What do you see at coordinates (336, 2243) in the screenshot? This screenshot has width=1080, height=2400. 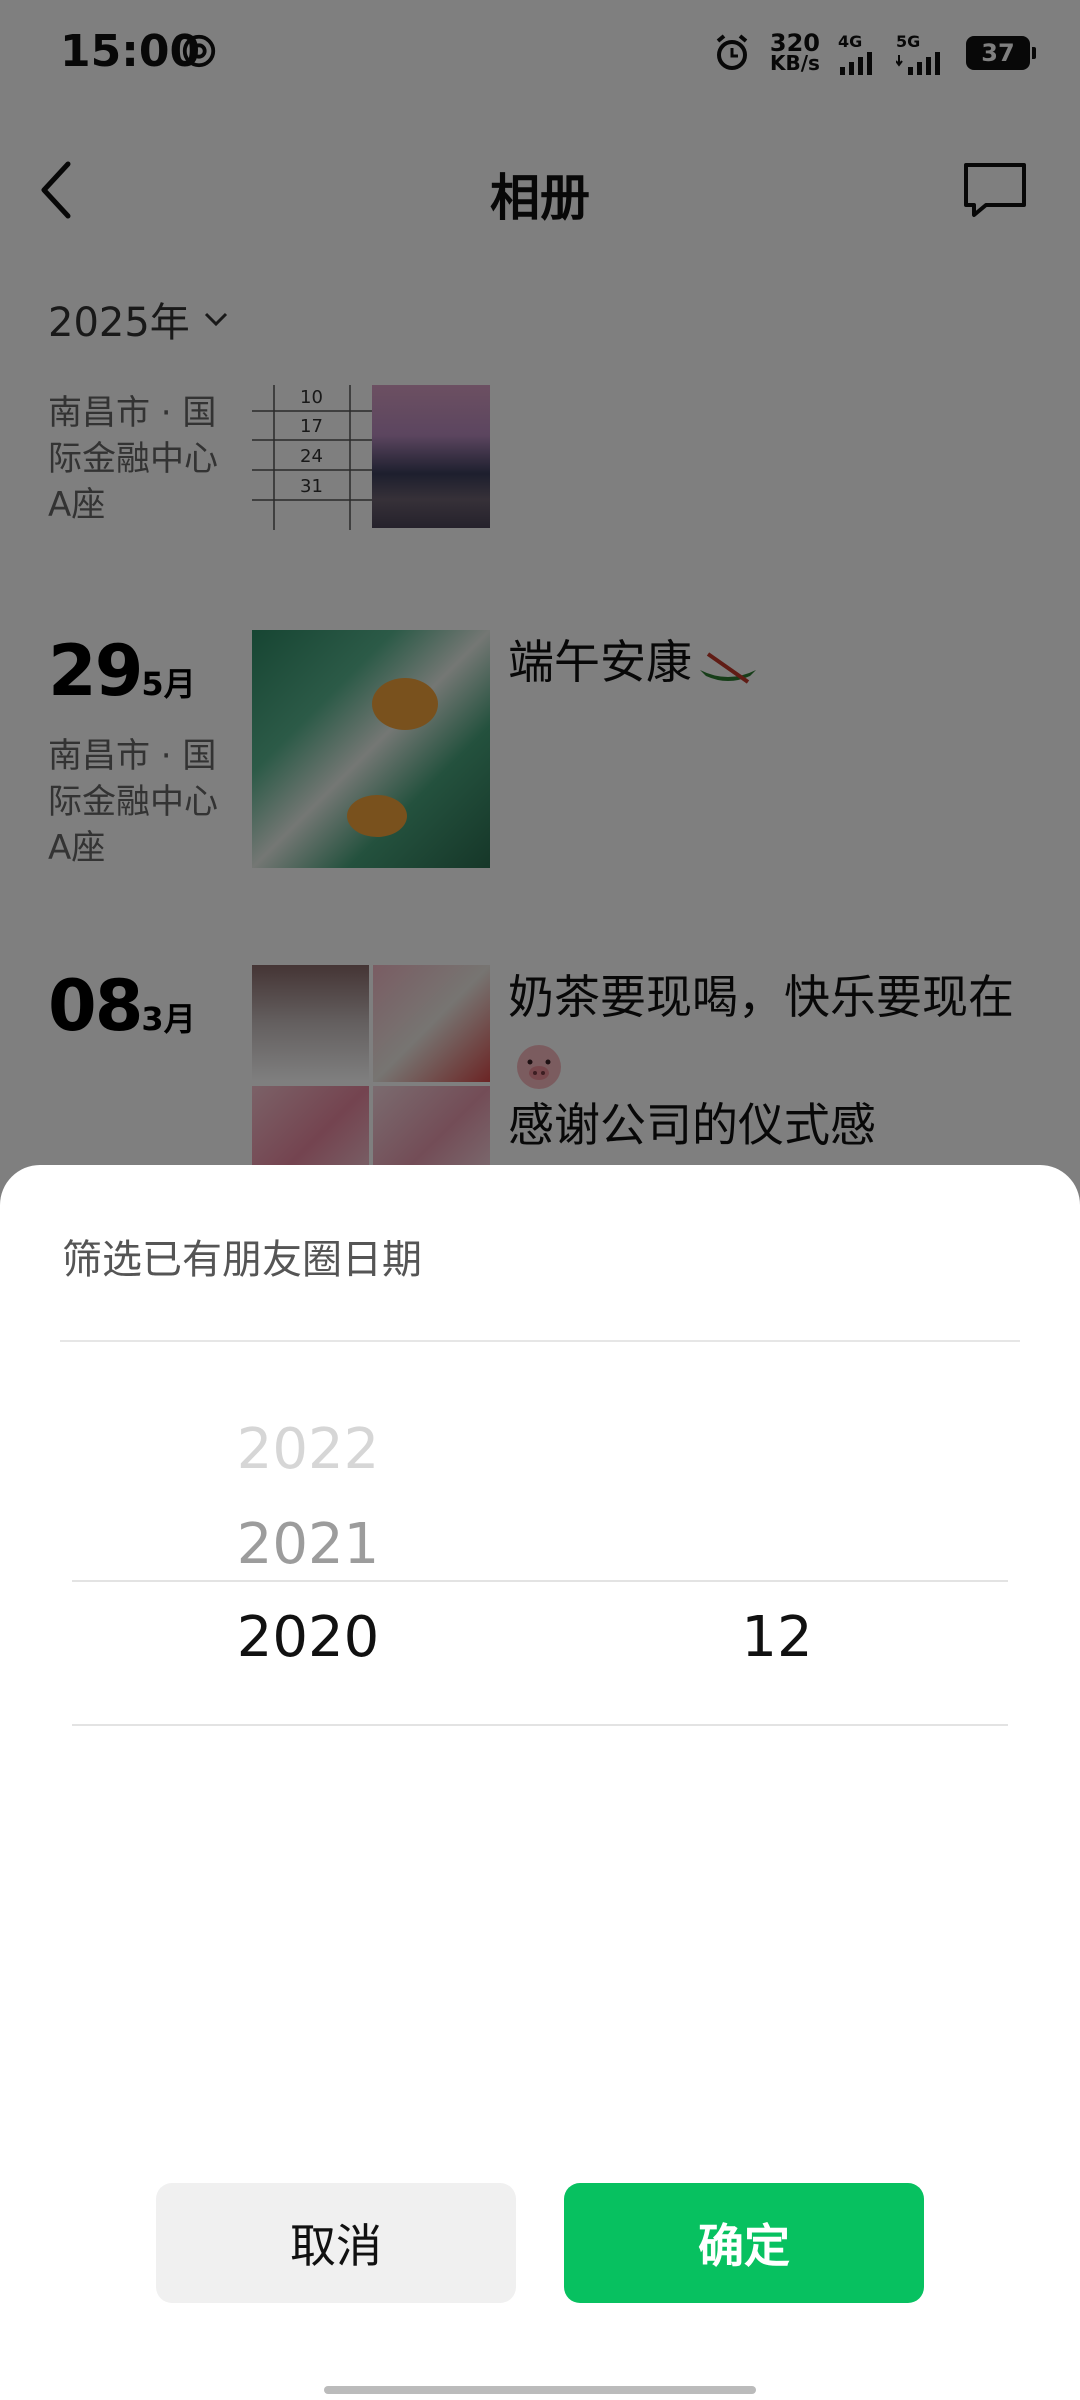 I see `cancel-button: 取消` at bounding box center [336, 2243].